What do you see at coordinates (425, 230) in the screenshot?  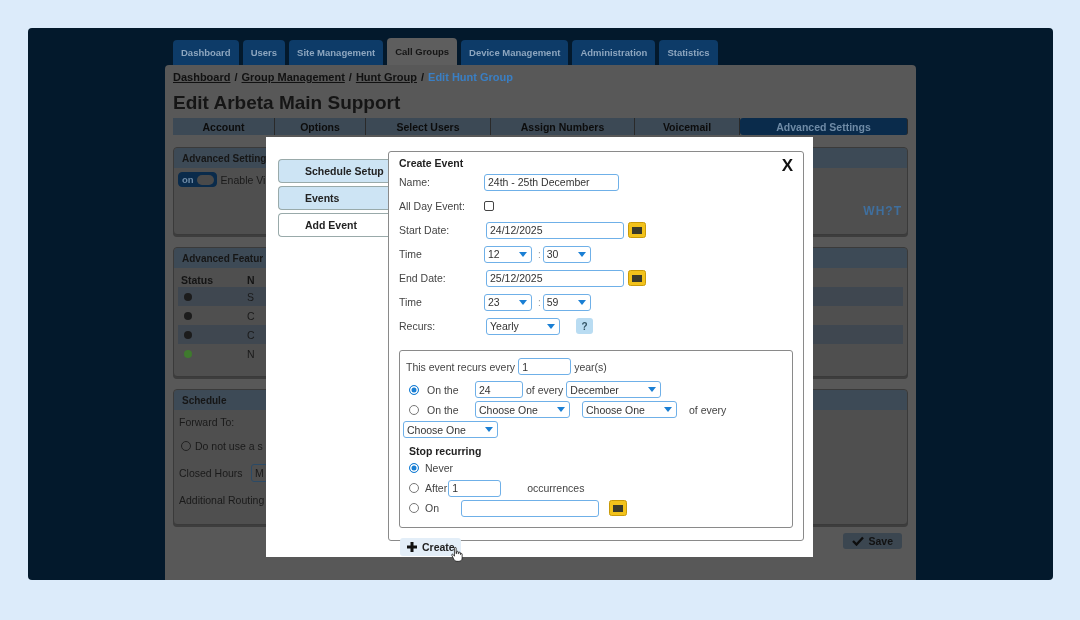 I see `field-label: Start Date:` at bounding box center [425, 230].